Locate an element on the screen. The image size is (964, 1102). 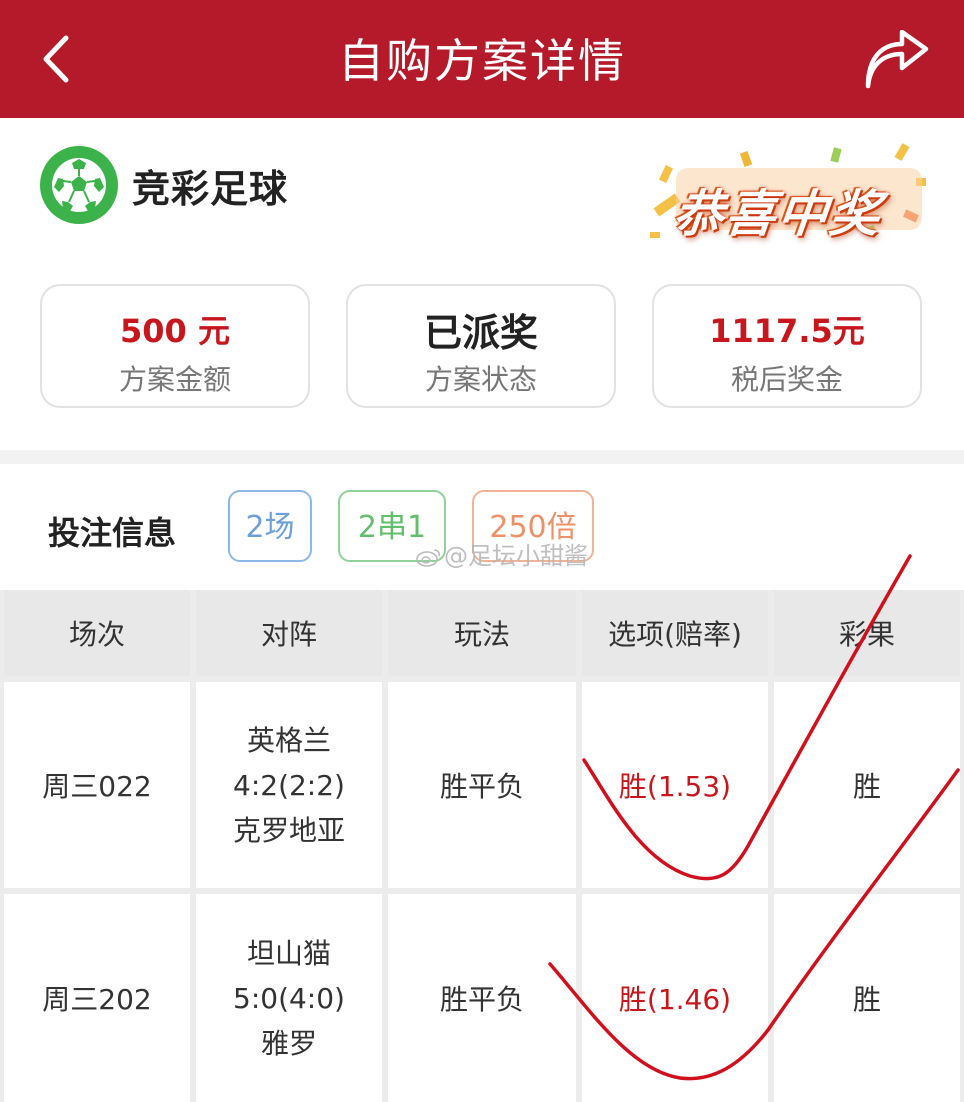
away-team: 雅罗 is located at coordinates (288, 1043).